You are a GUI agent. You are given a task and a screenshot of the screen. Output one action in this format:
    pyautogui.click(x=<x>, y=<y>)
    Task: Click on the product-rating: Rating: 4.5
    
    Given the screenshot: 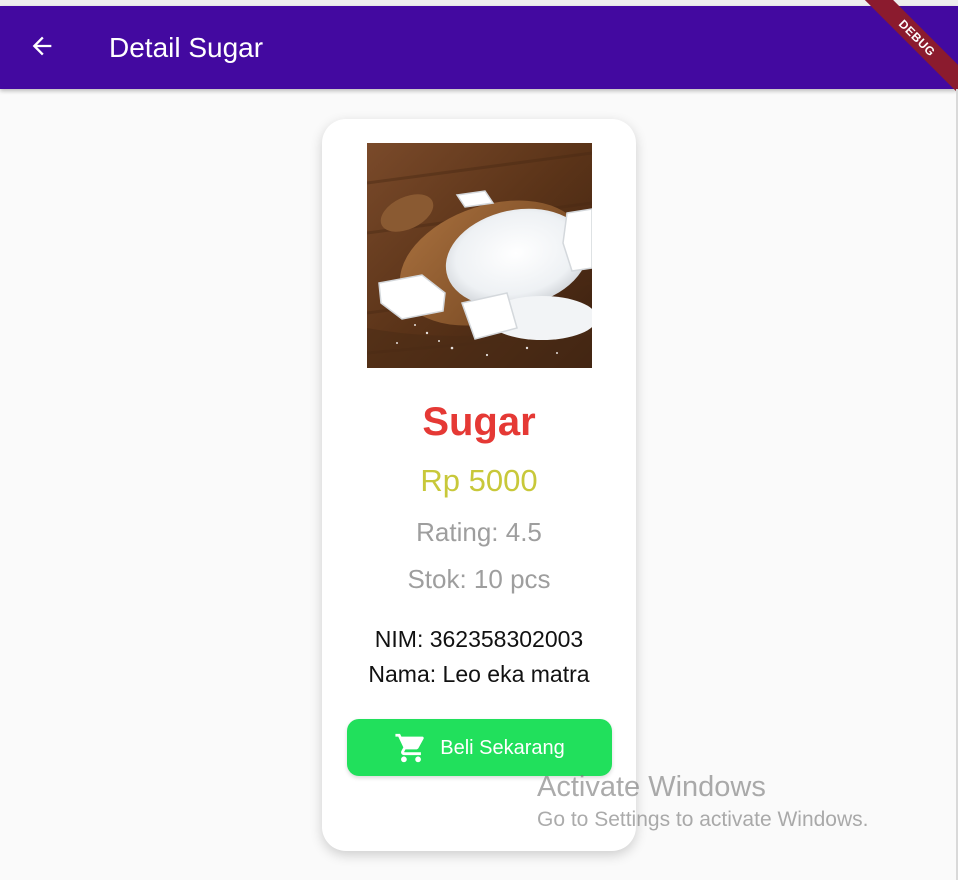 What is the action you would take?
    pyautogui.click(x=479, y=532)
    